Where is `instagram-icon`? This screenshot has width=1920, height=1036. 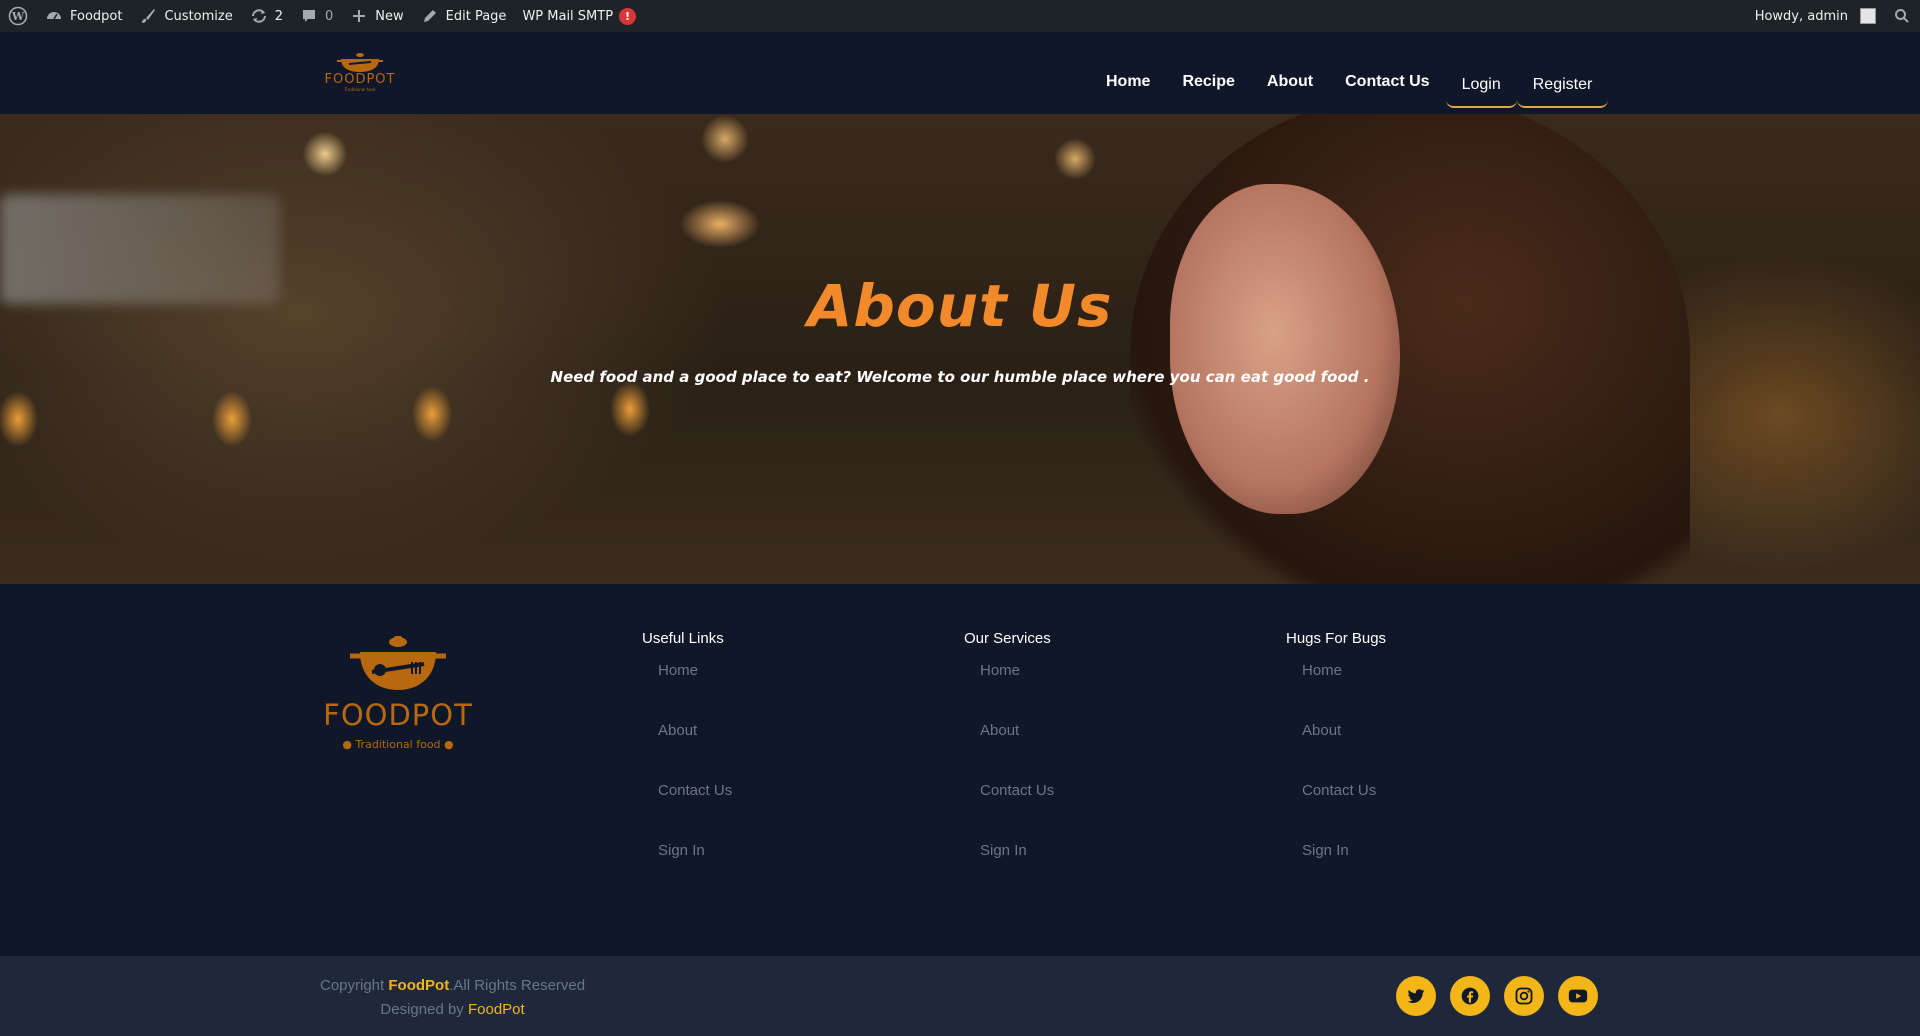 instagram-icon is located at coordinates (1524, 996).